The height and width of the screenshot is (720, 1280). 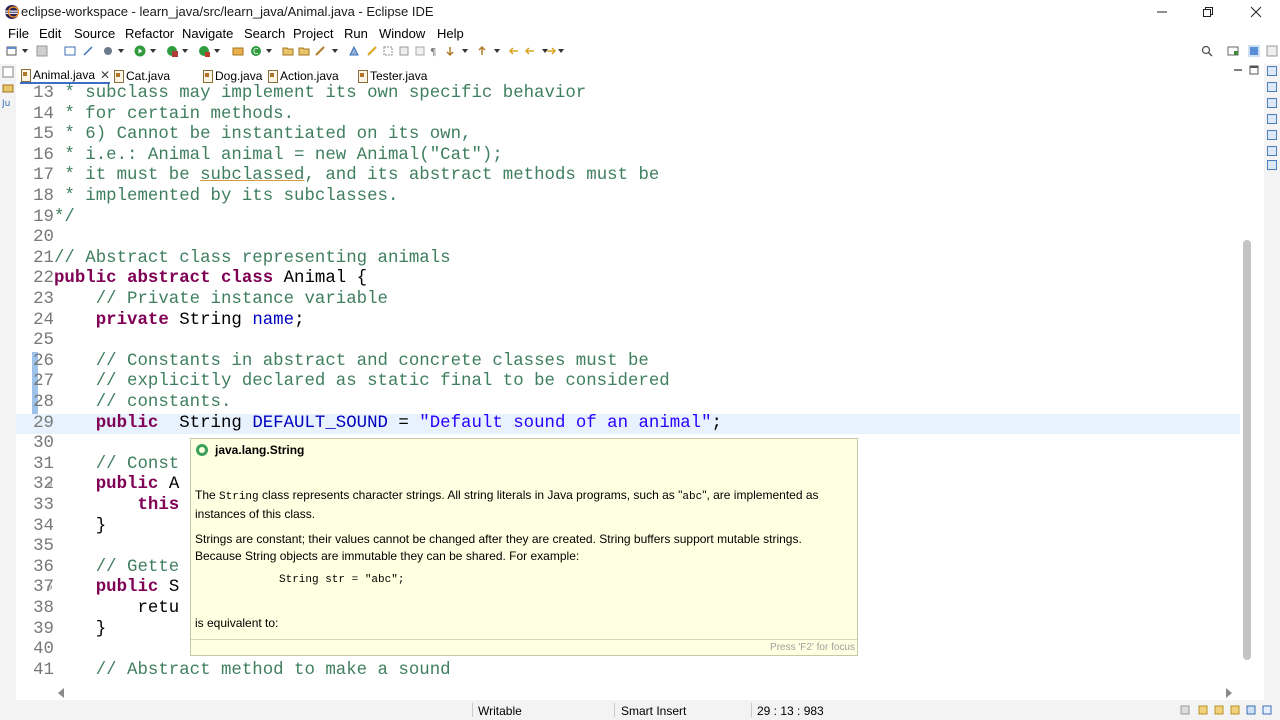 What do you see at coordinates (628, 218) in the screenshot?
I see `code-line: 19 */` at bounding box center [628, 218].